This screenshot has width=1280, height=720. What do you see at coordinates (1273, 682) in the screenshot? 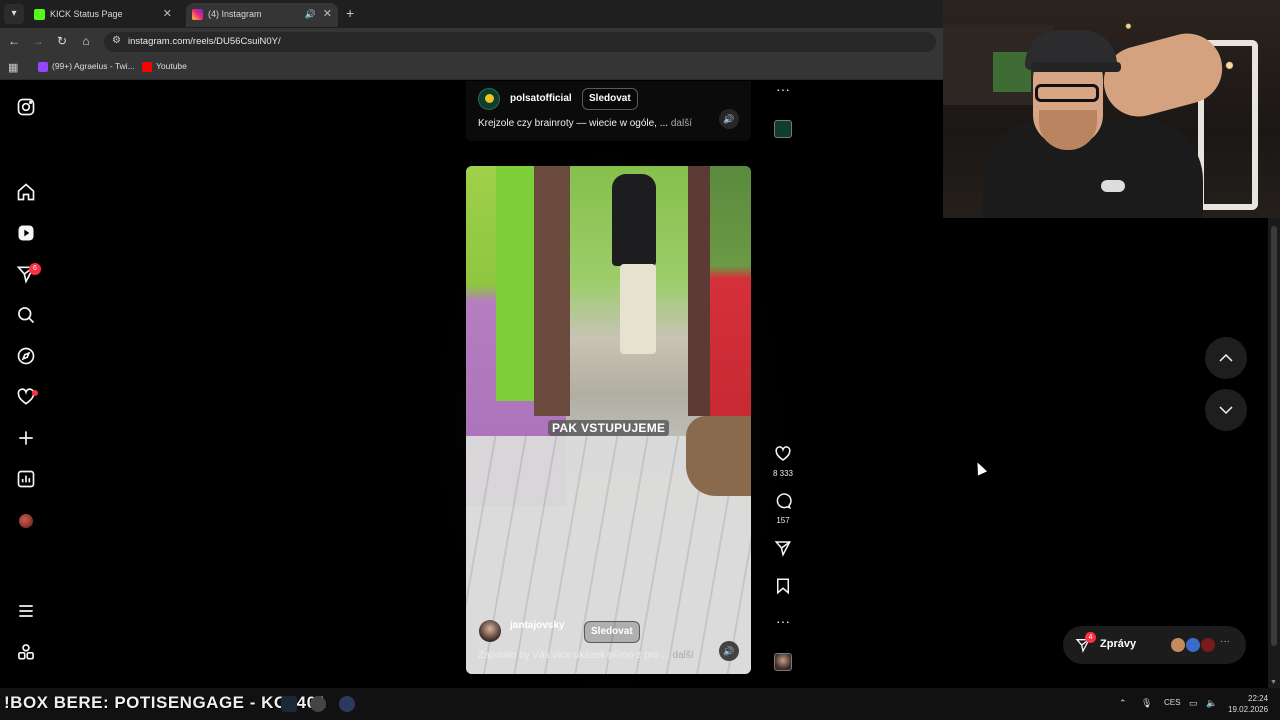
I see `scroll-down-icon: ▼` at bounding box center [1273, 682].